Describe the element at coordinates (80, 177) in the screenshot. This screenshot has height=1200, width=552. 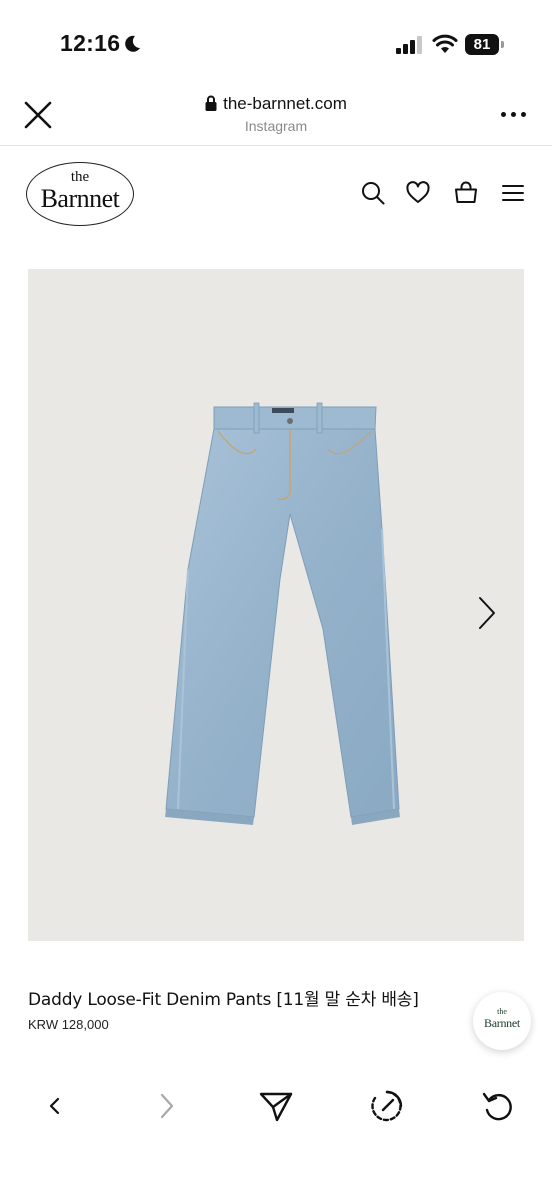
I see `logo-small-text: the` at that location.